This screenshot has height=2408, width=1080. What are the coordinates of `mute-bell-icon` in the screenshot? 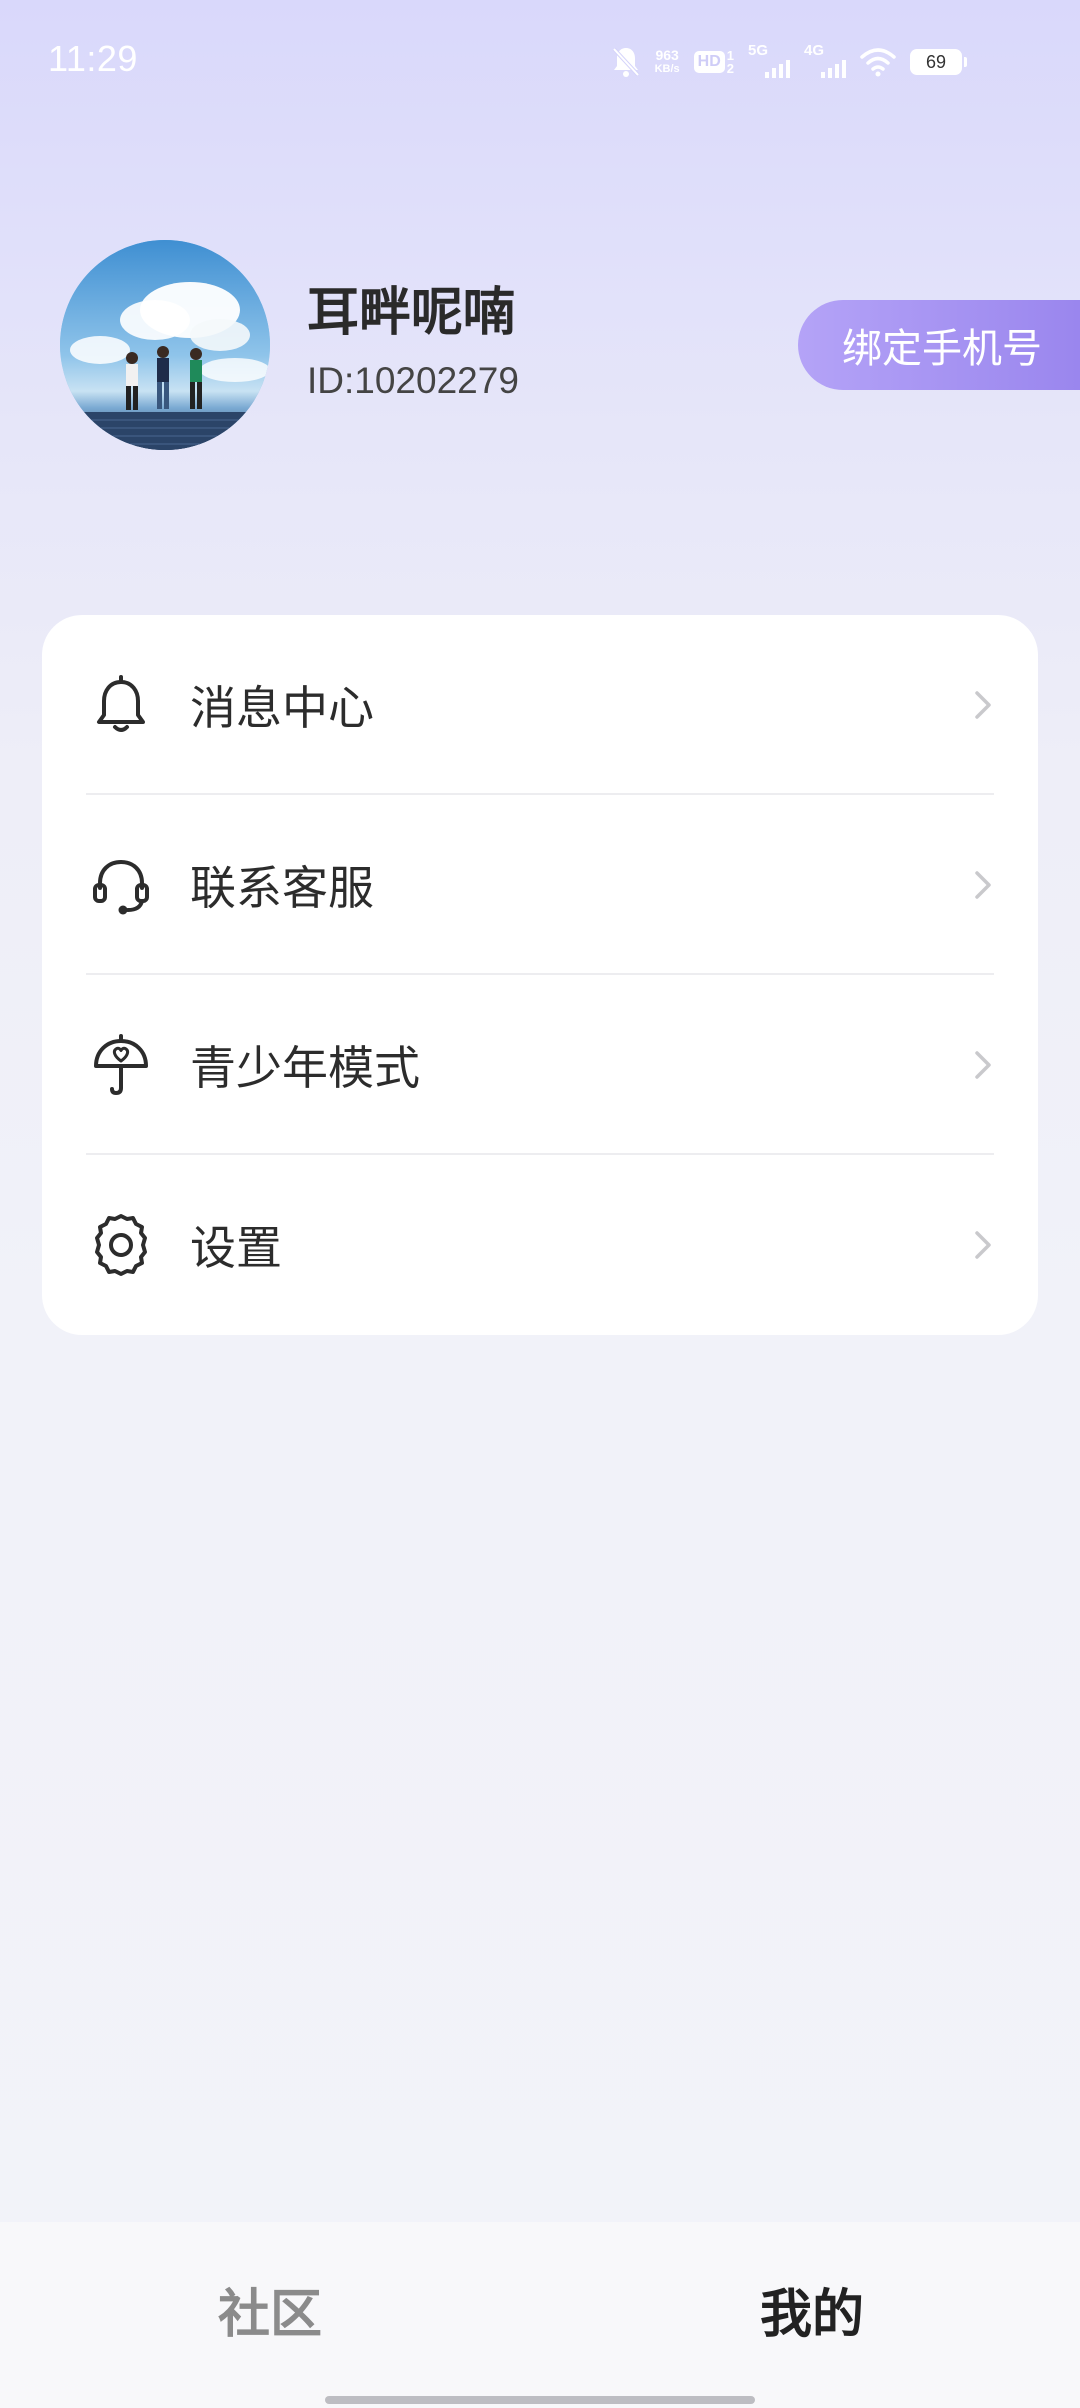 It's located at (626, 62).